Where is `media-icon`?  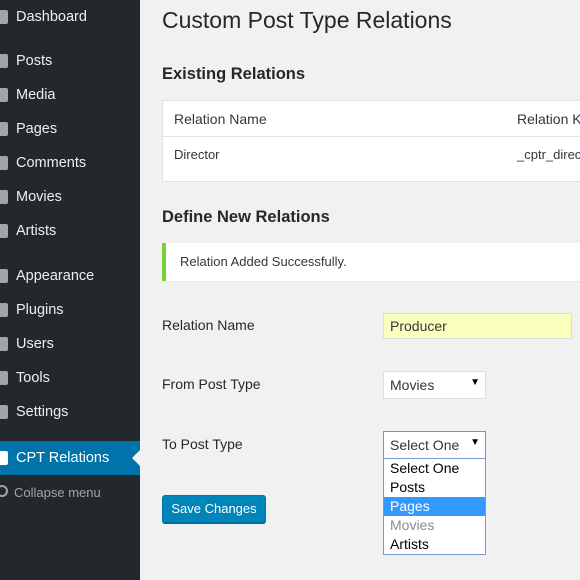 media-icon is located at coordinates (4, 95).